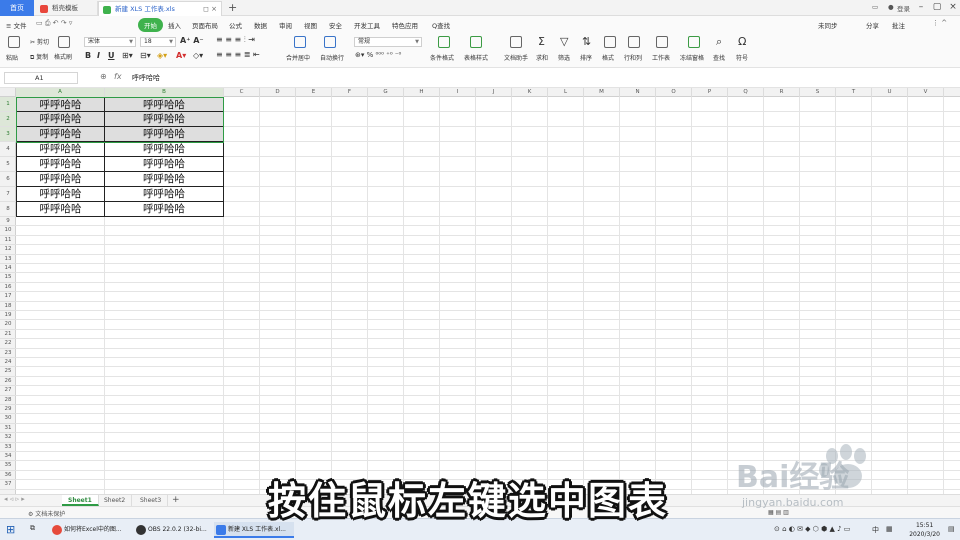  I want to click on row-header: 3, so click(8, 134).